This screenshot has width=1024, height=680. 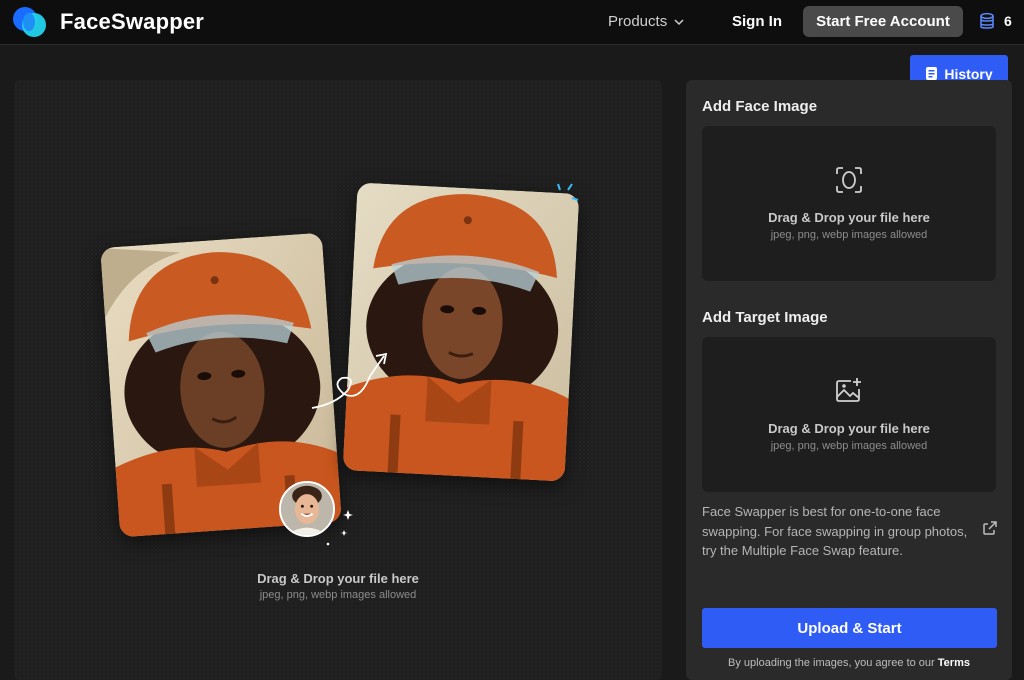 I want to click on credits-count: 6, so click(x=1008, y=21).